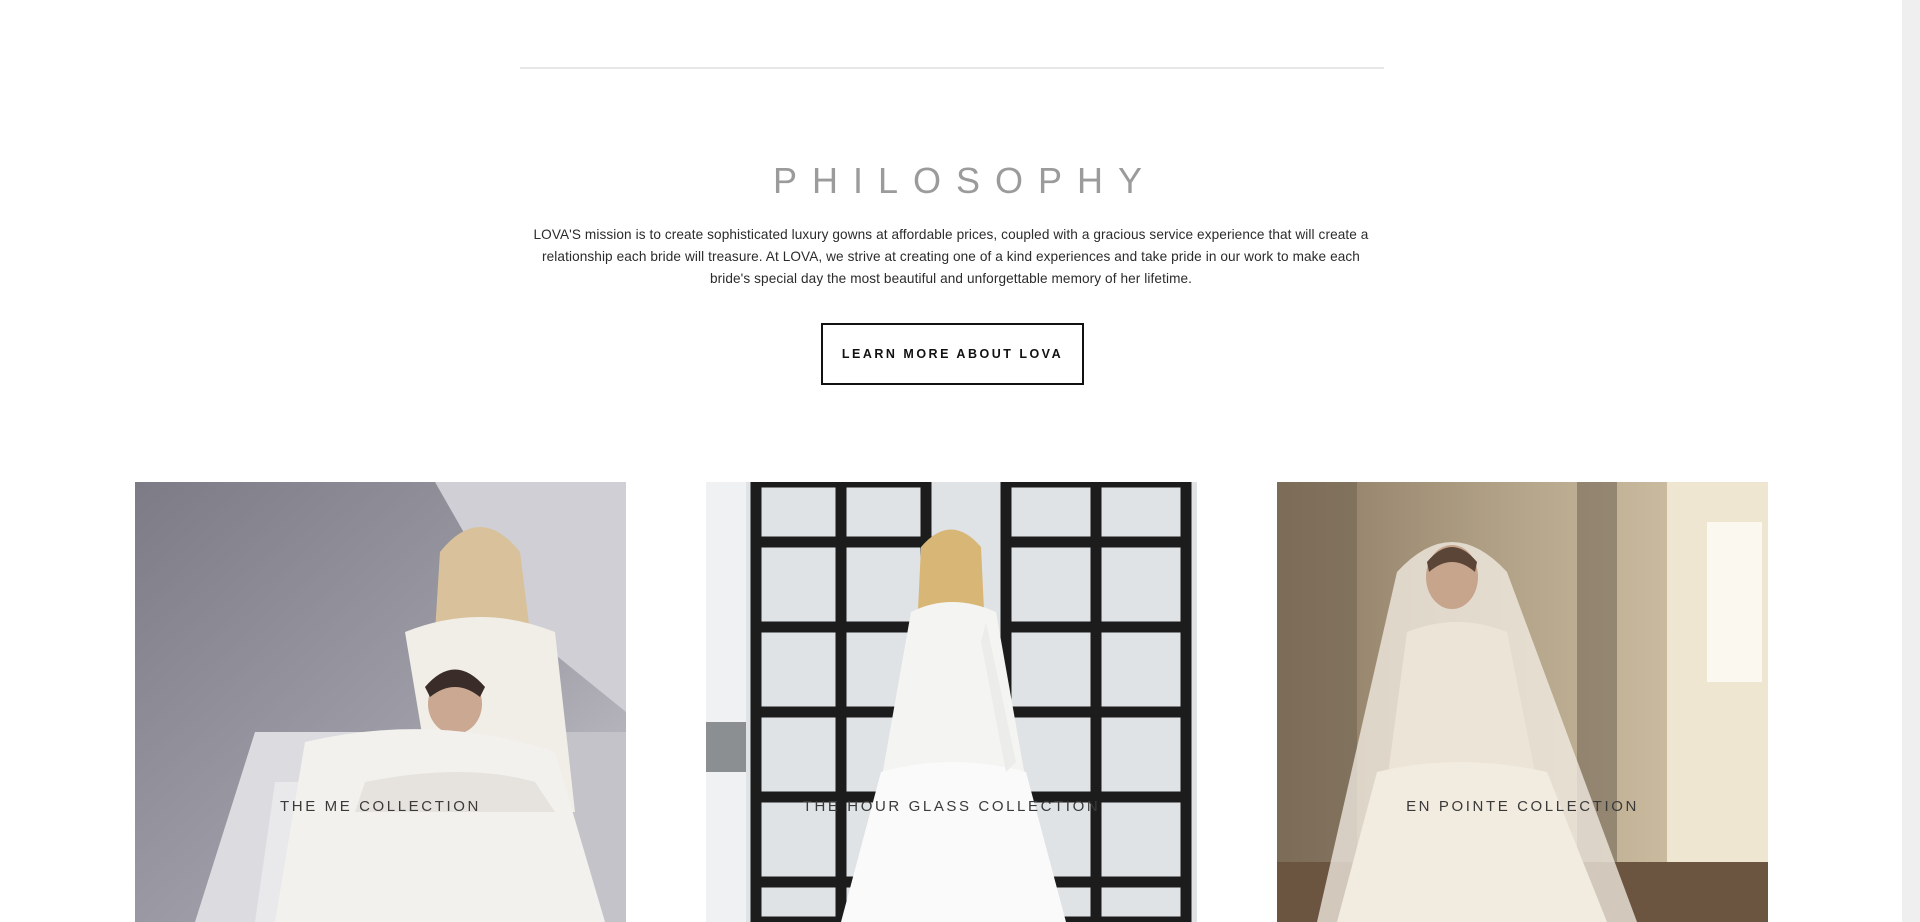 This screenshot has height=922, width=1920. Describe the element at coordinates (1522, 806) in the screenshot. I see `collection-label-en-pointe: EN POINTE COLLECTION` at that location.